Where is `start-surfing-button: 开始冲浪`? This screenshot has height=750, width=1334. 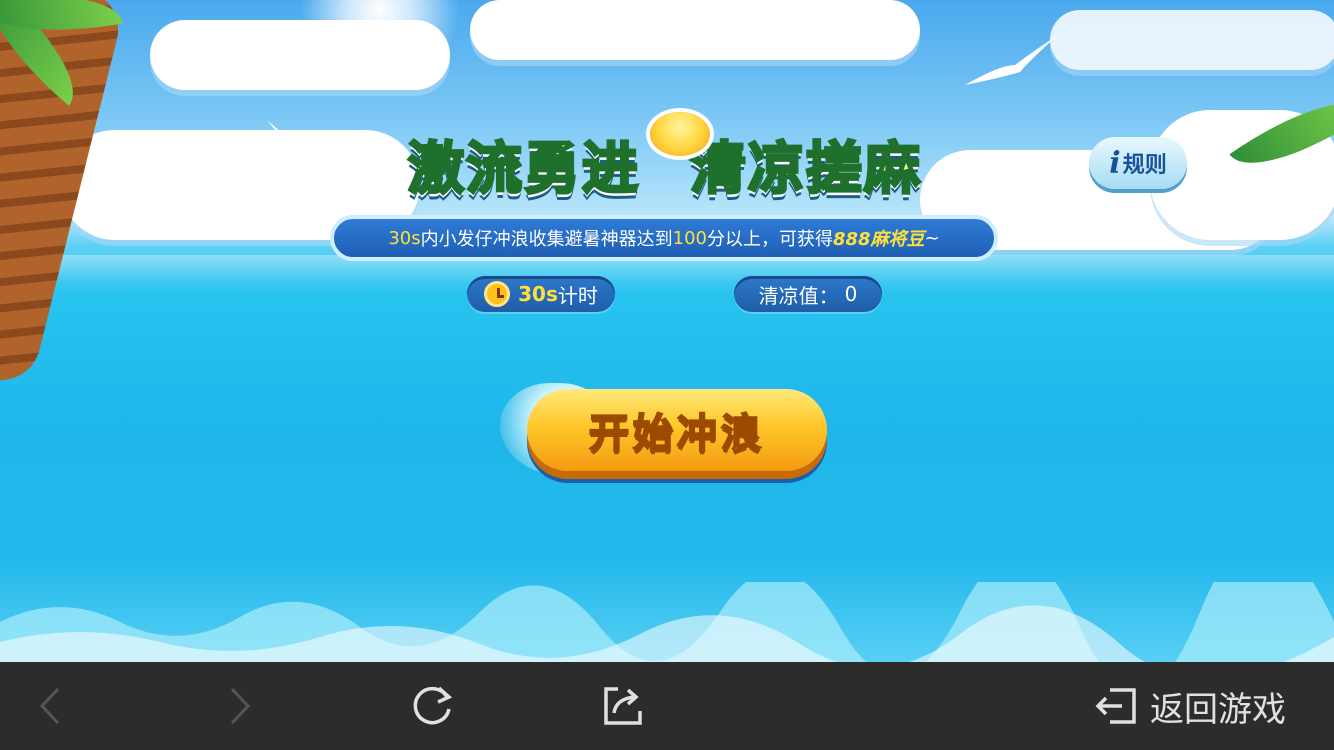 start-surfing-button: 开始冲浪 is located at coordinates (677, 430).